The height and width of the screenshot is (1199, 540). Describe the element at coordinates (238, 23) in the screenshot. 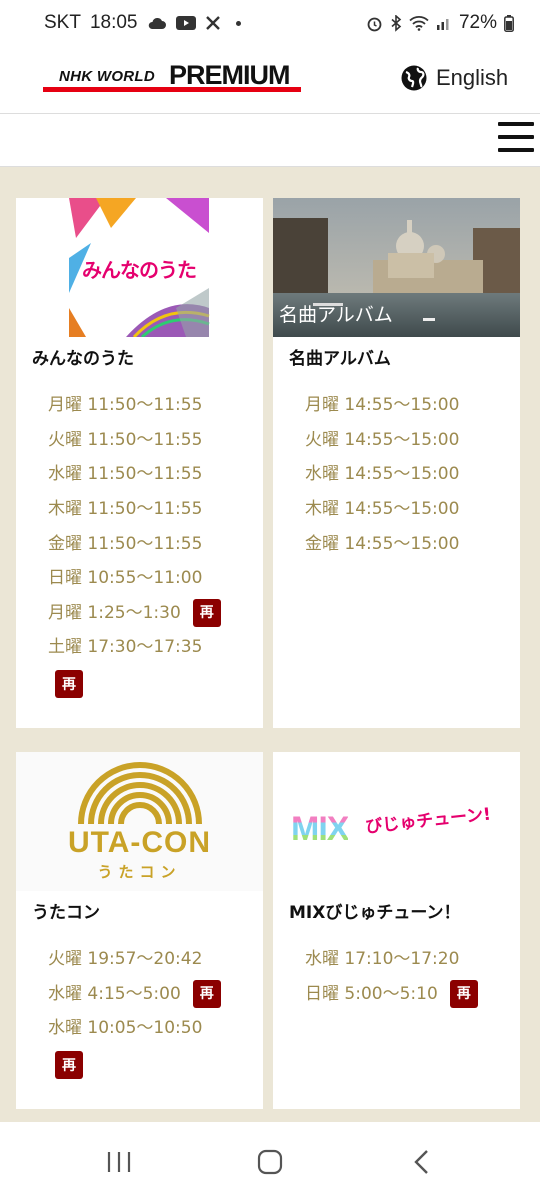

I see `notification-dot` at that location.